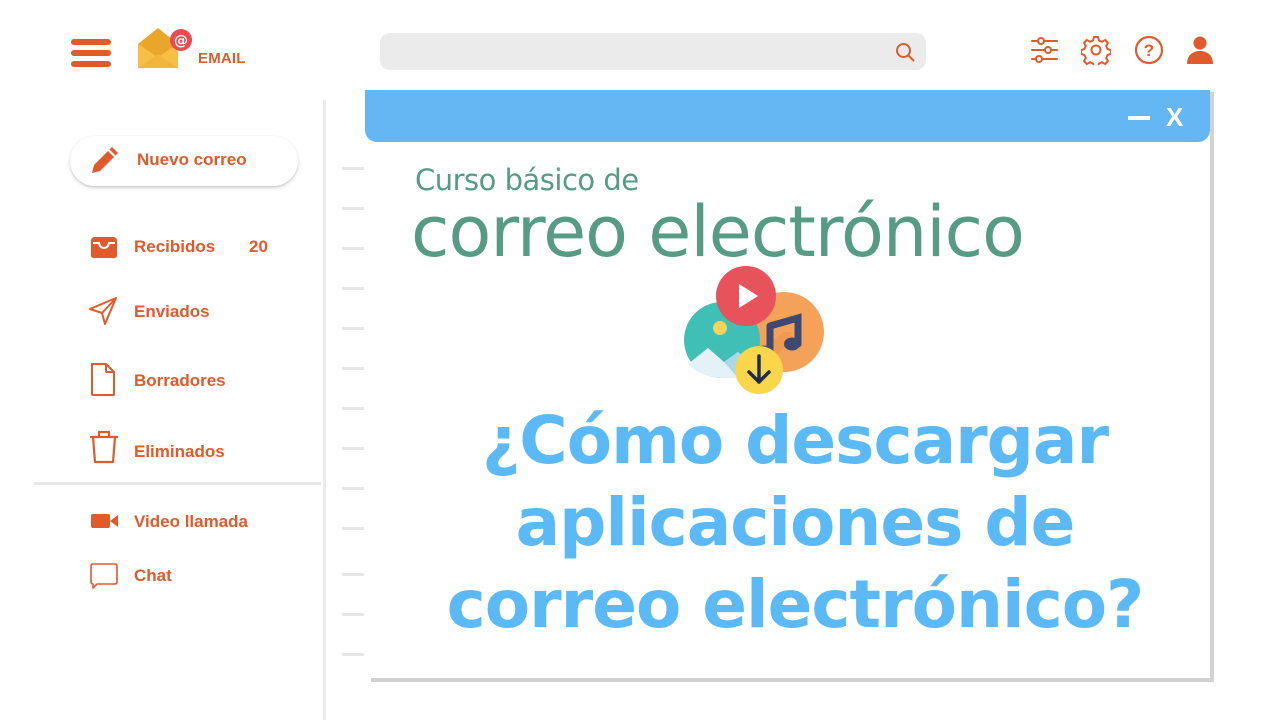 This screenshot has height=720, width=1280. What do you see at coordinates (104, 247) in the screenshot?
I see `inbox-icon` at bounding box center [104, 247].